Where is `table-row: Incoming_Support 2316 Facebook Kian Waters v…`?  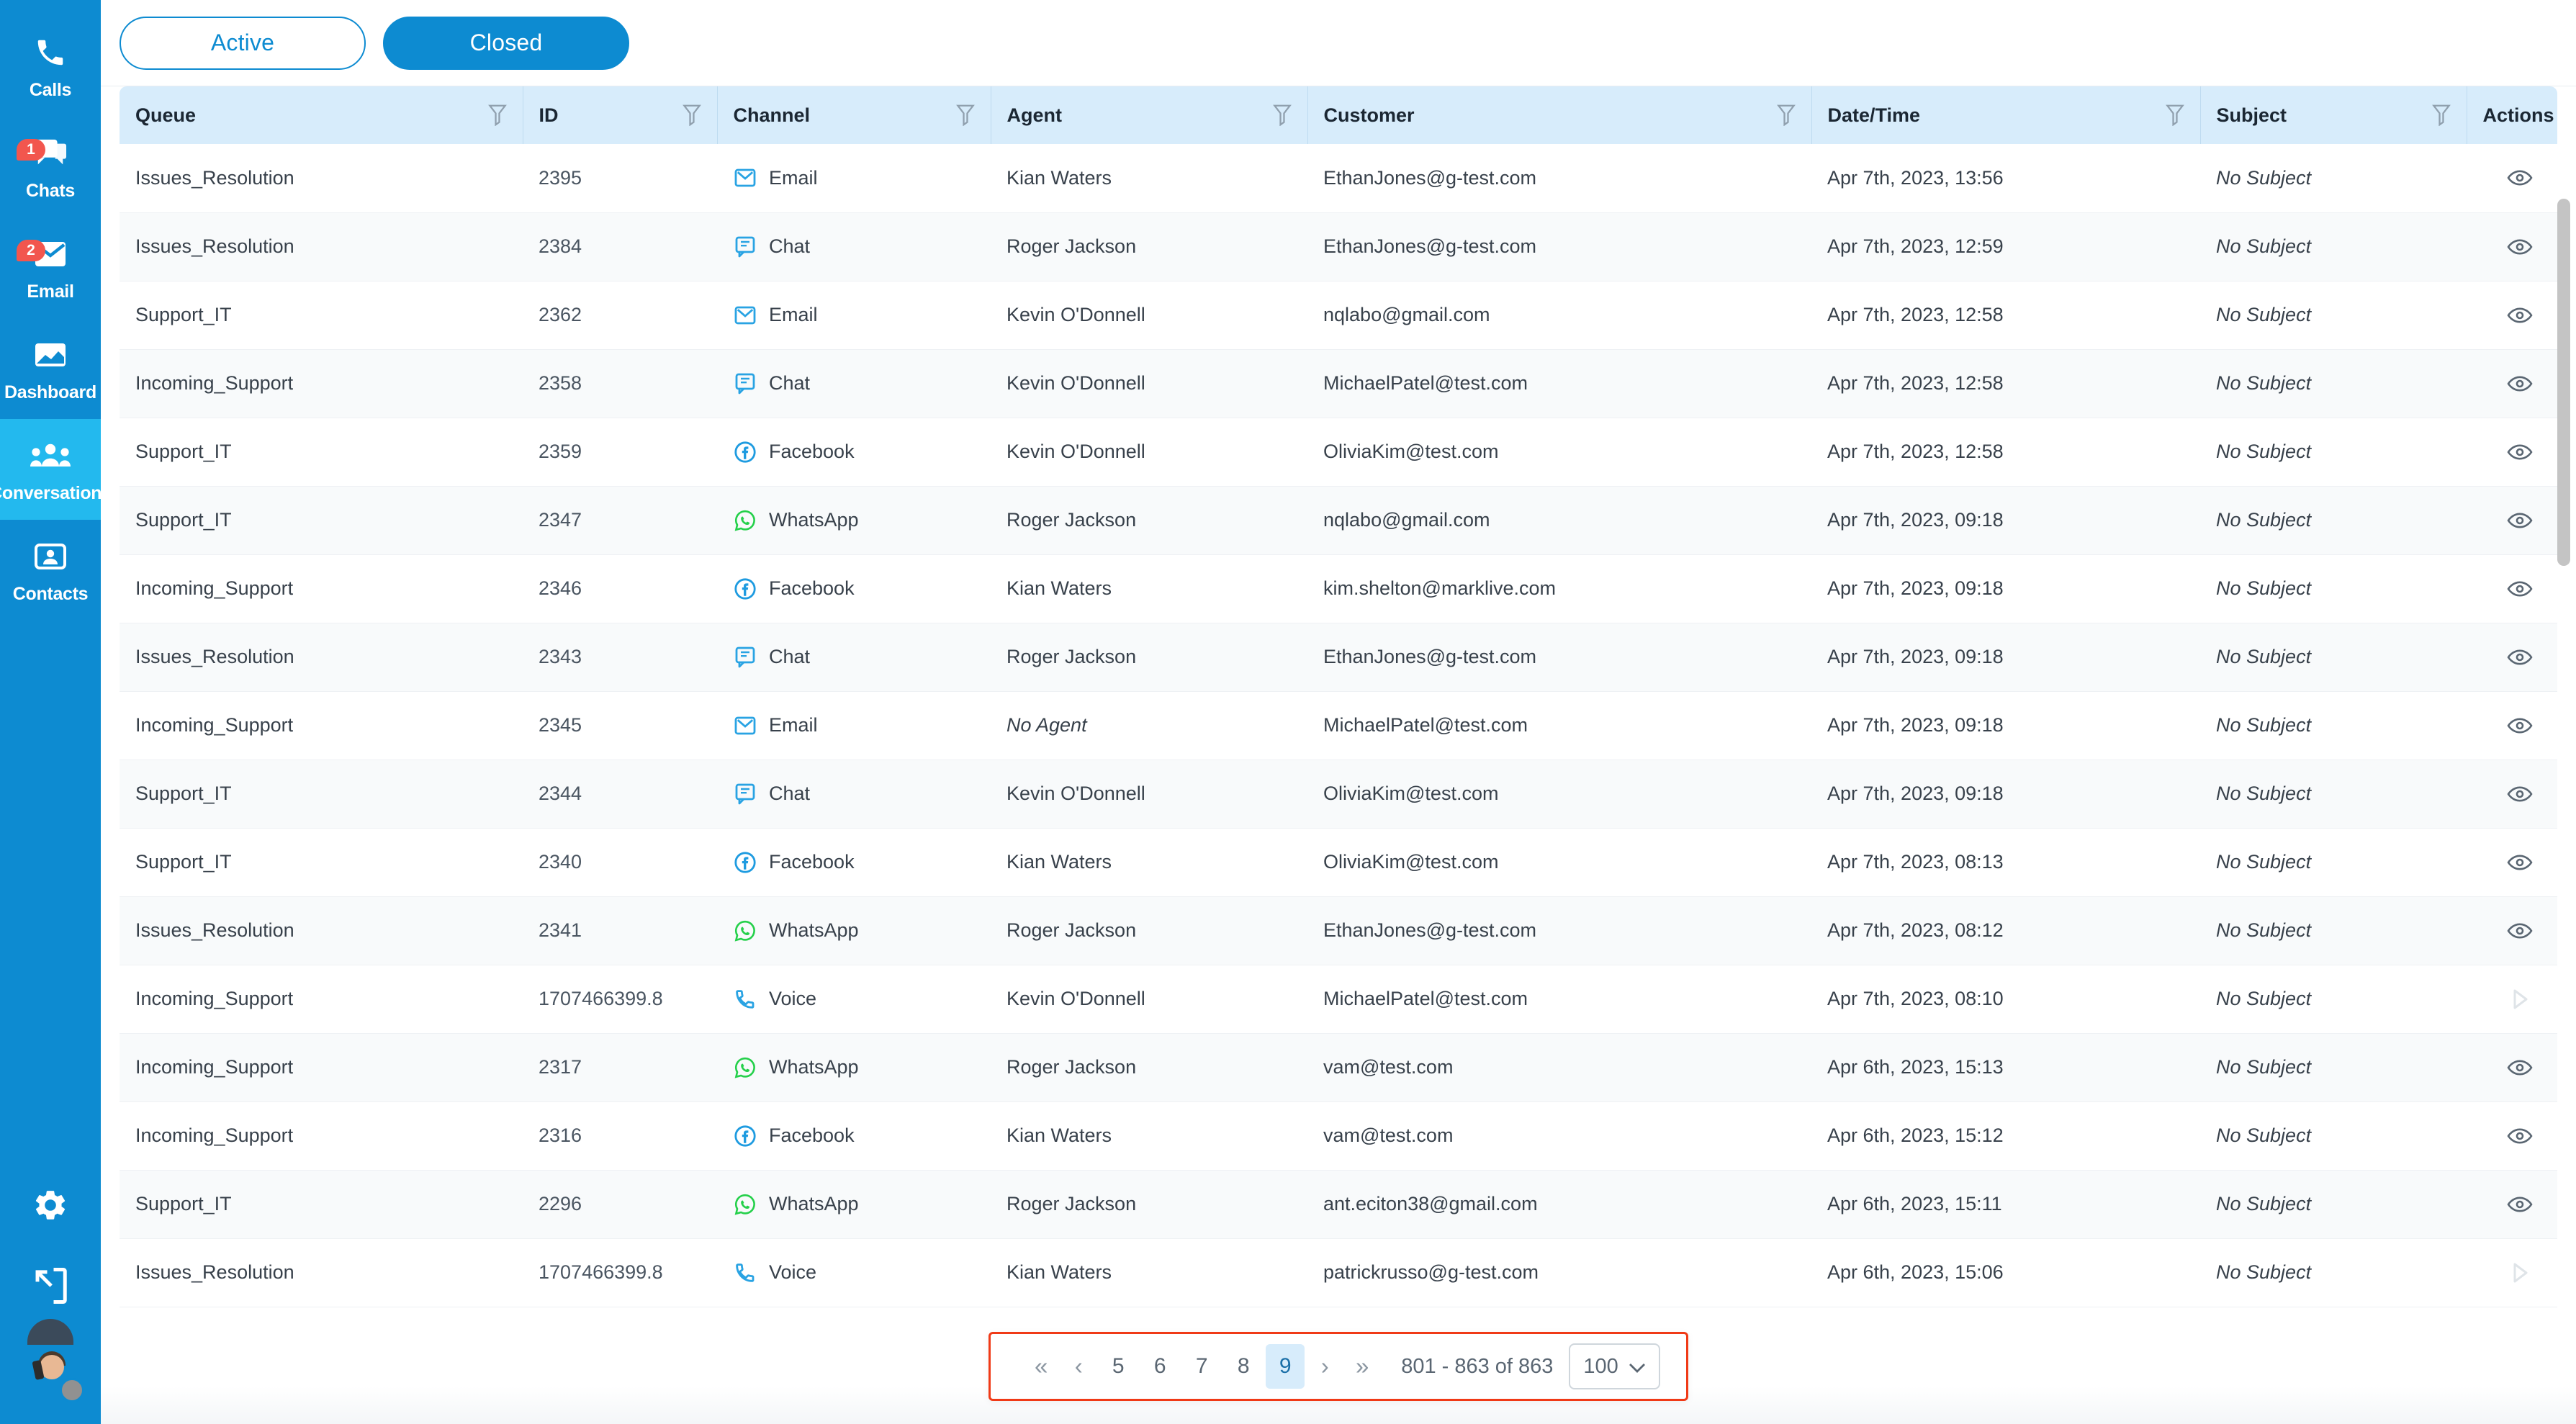
table-row: Incoming_Support 2316 Facebook Kian Waters v… is located at coordinates (1338, 1136).